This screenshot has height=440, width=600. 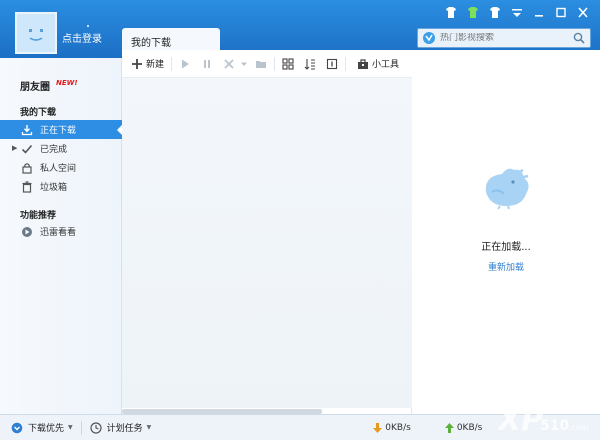 I want to click on lock-icon, so click(x=27, y=168).